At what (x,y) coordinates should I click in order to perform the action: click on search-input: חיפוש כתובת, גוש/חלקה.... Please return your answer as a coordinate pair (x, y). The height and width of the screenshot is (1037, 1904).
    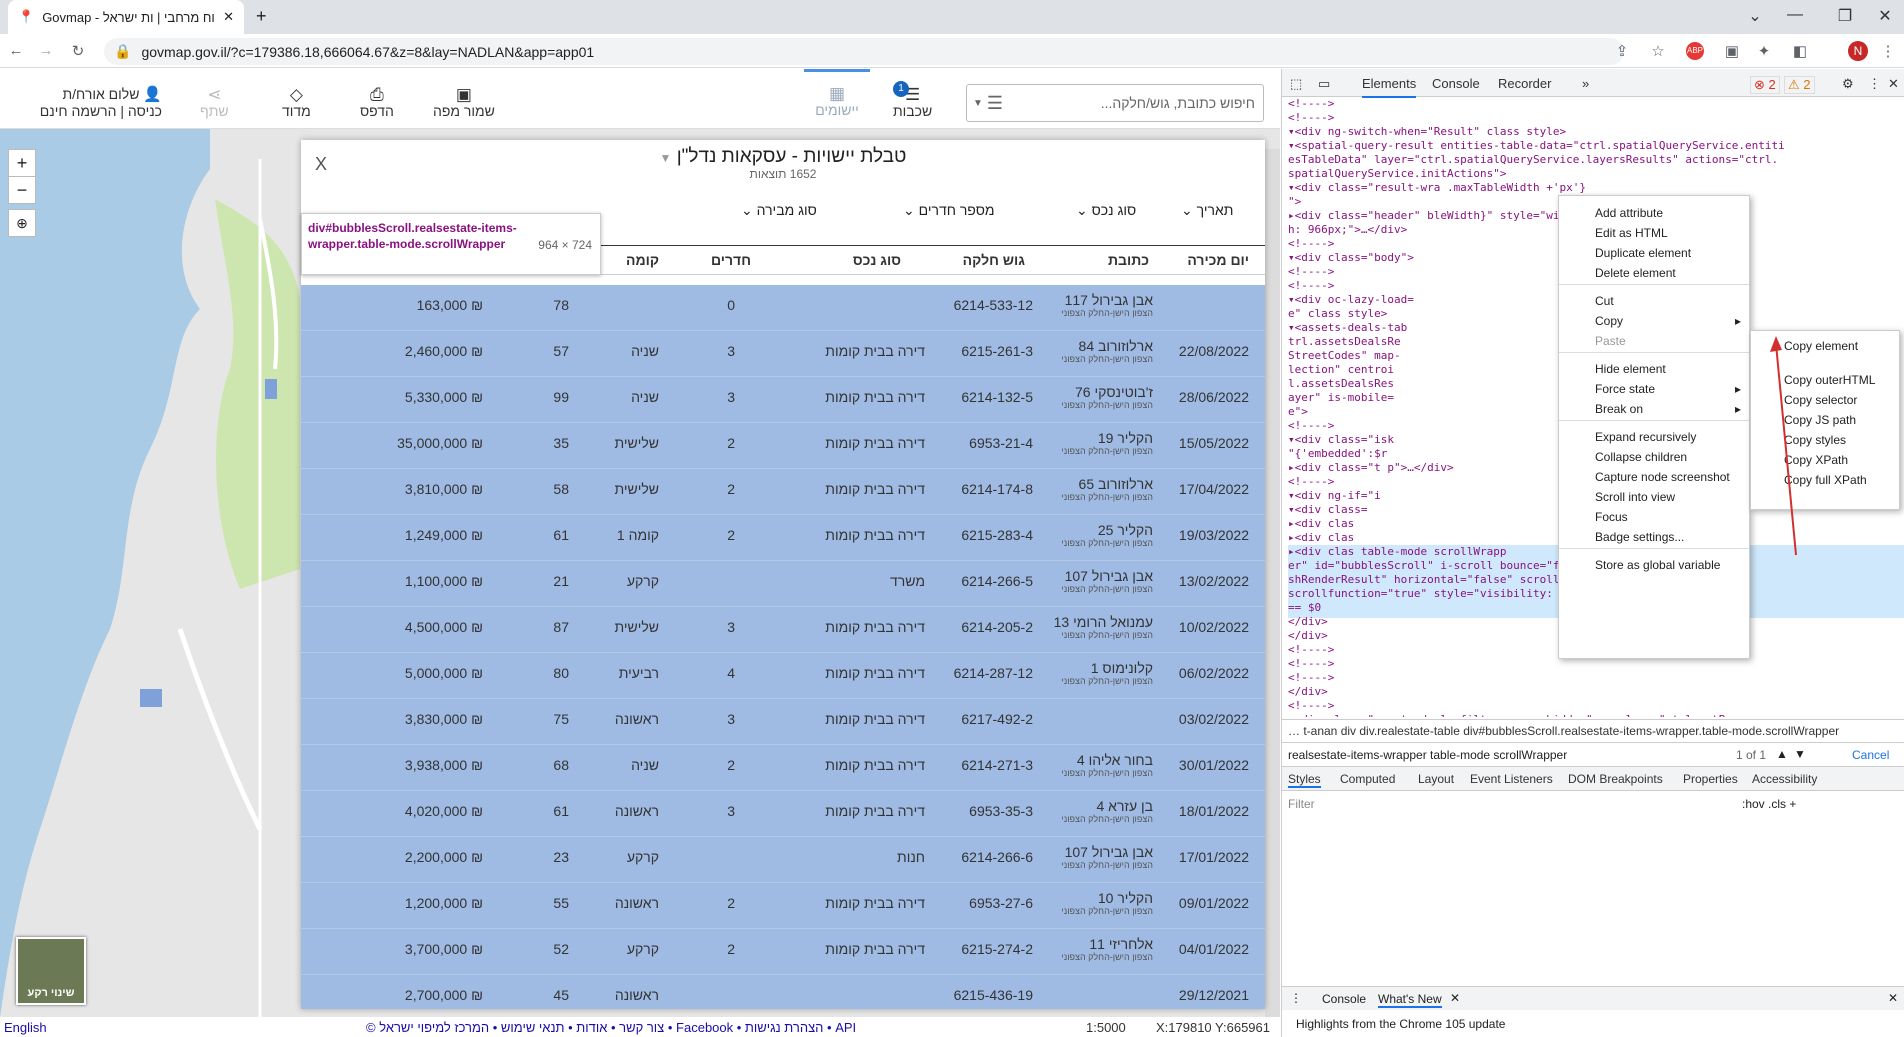
    Looking at the image, I should click on (1131, 103).